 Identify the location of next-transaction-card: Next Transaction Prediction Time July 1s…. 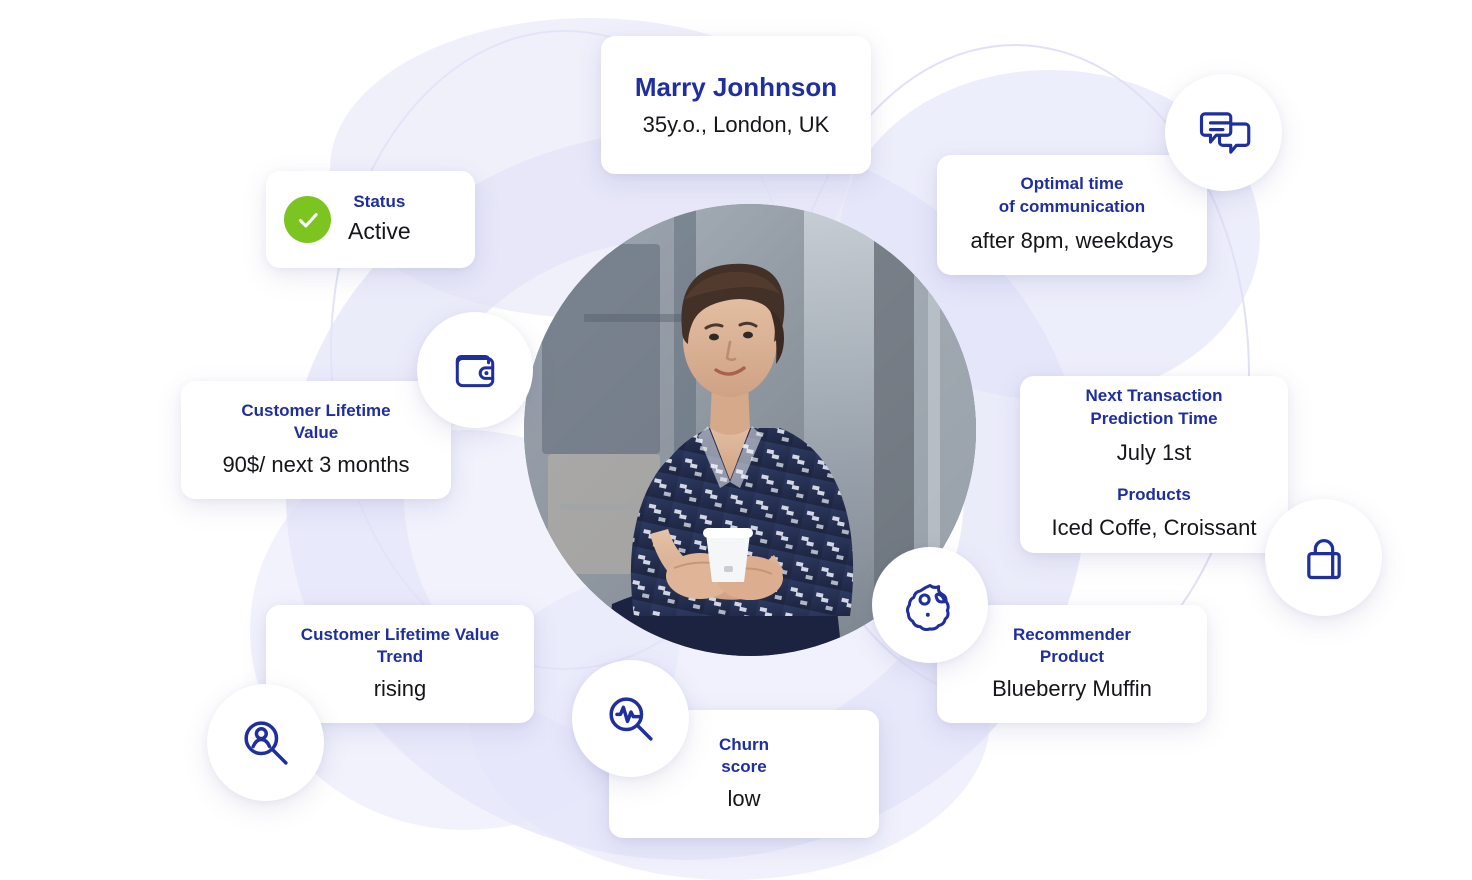
(1154, 464).